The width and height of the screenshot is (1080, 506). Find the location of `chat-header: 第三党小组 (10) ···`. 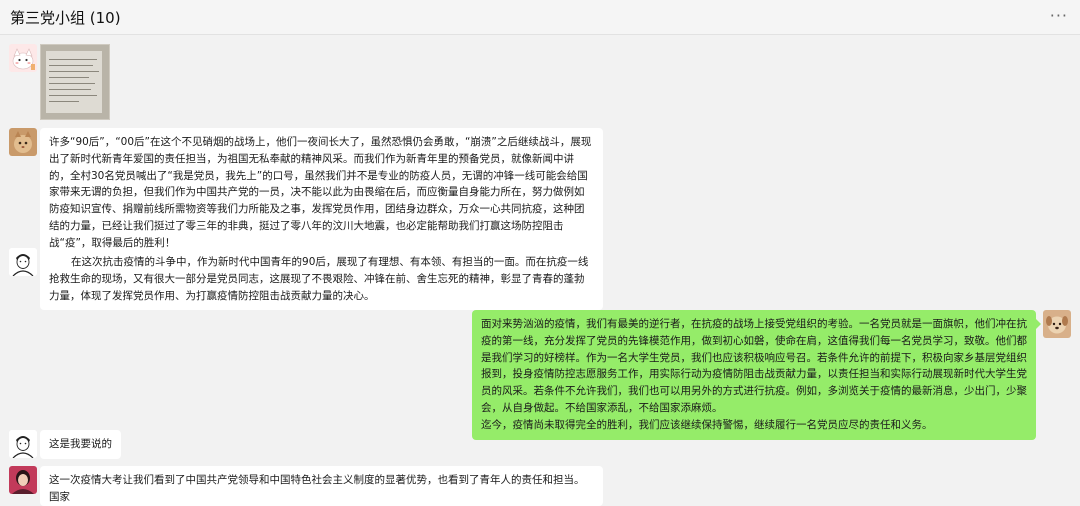

chat-header: 第三党小组 (10) ··· is located at coordinates (540, 17).